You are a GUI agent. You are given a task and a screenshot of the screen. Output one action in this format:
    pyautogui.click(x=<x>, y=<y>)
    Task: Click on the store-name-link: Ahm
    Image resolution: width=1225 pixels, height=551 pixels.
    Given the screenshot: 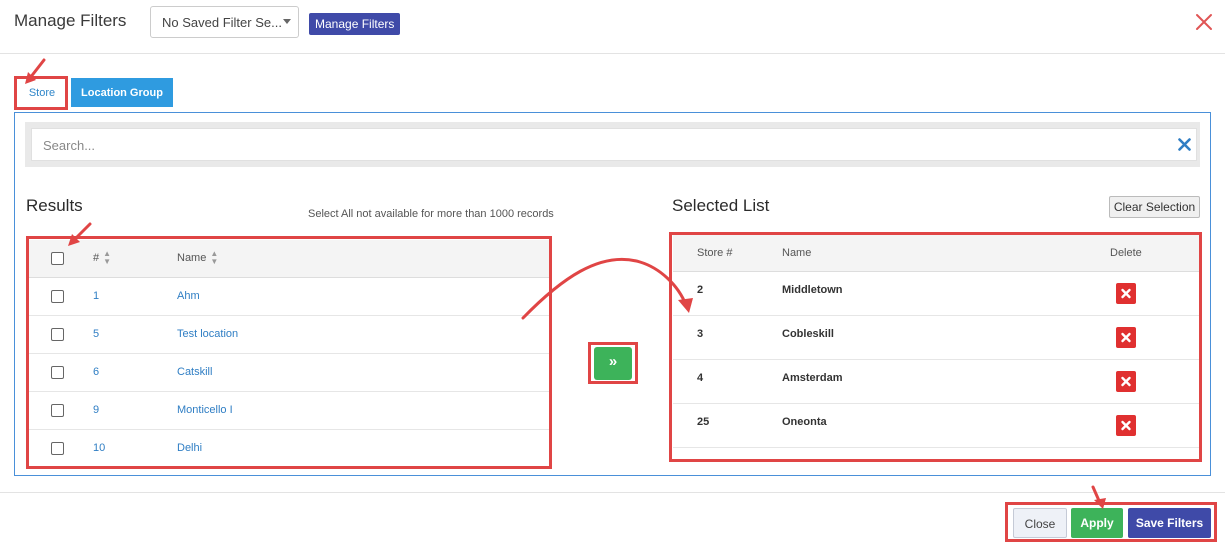 What is the action you would take?
    pyautogui.click(x=188, y=296)
    